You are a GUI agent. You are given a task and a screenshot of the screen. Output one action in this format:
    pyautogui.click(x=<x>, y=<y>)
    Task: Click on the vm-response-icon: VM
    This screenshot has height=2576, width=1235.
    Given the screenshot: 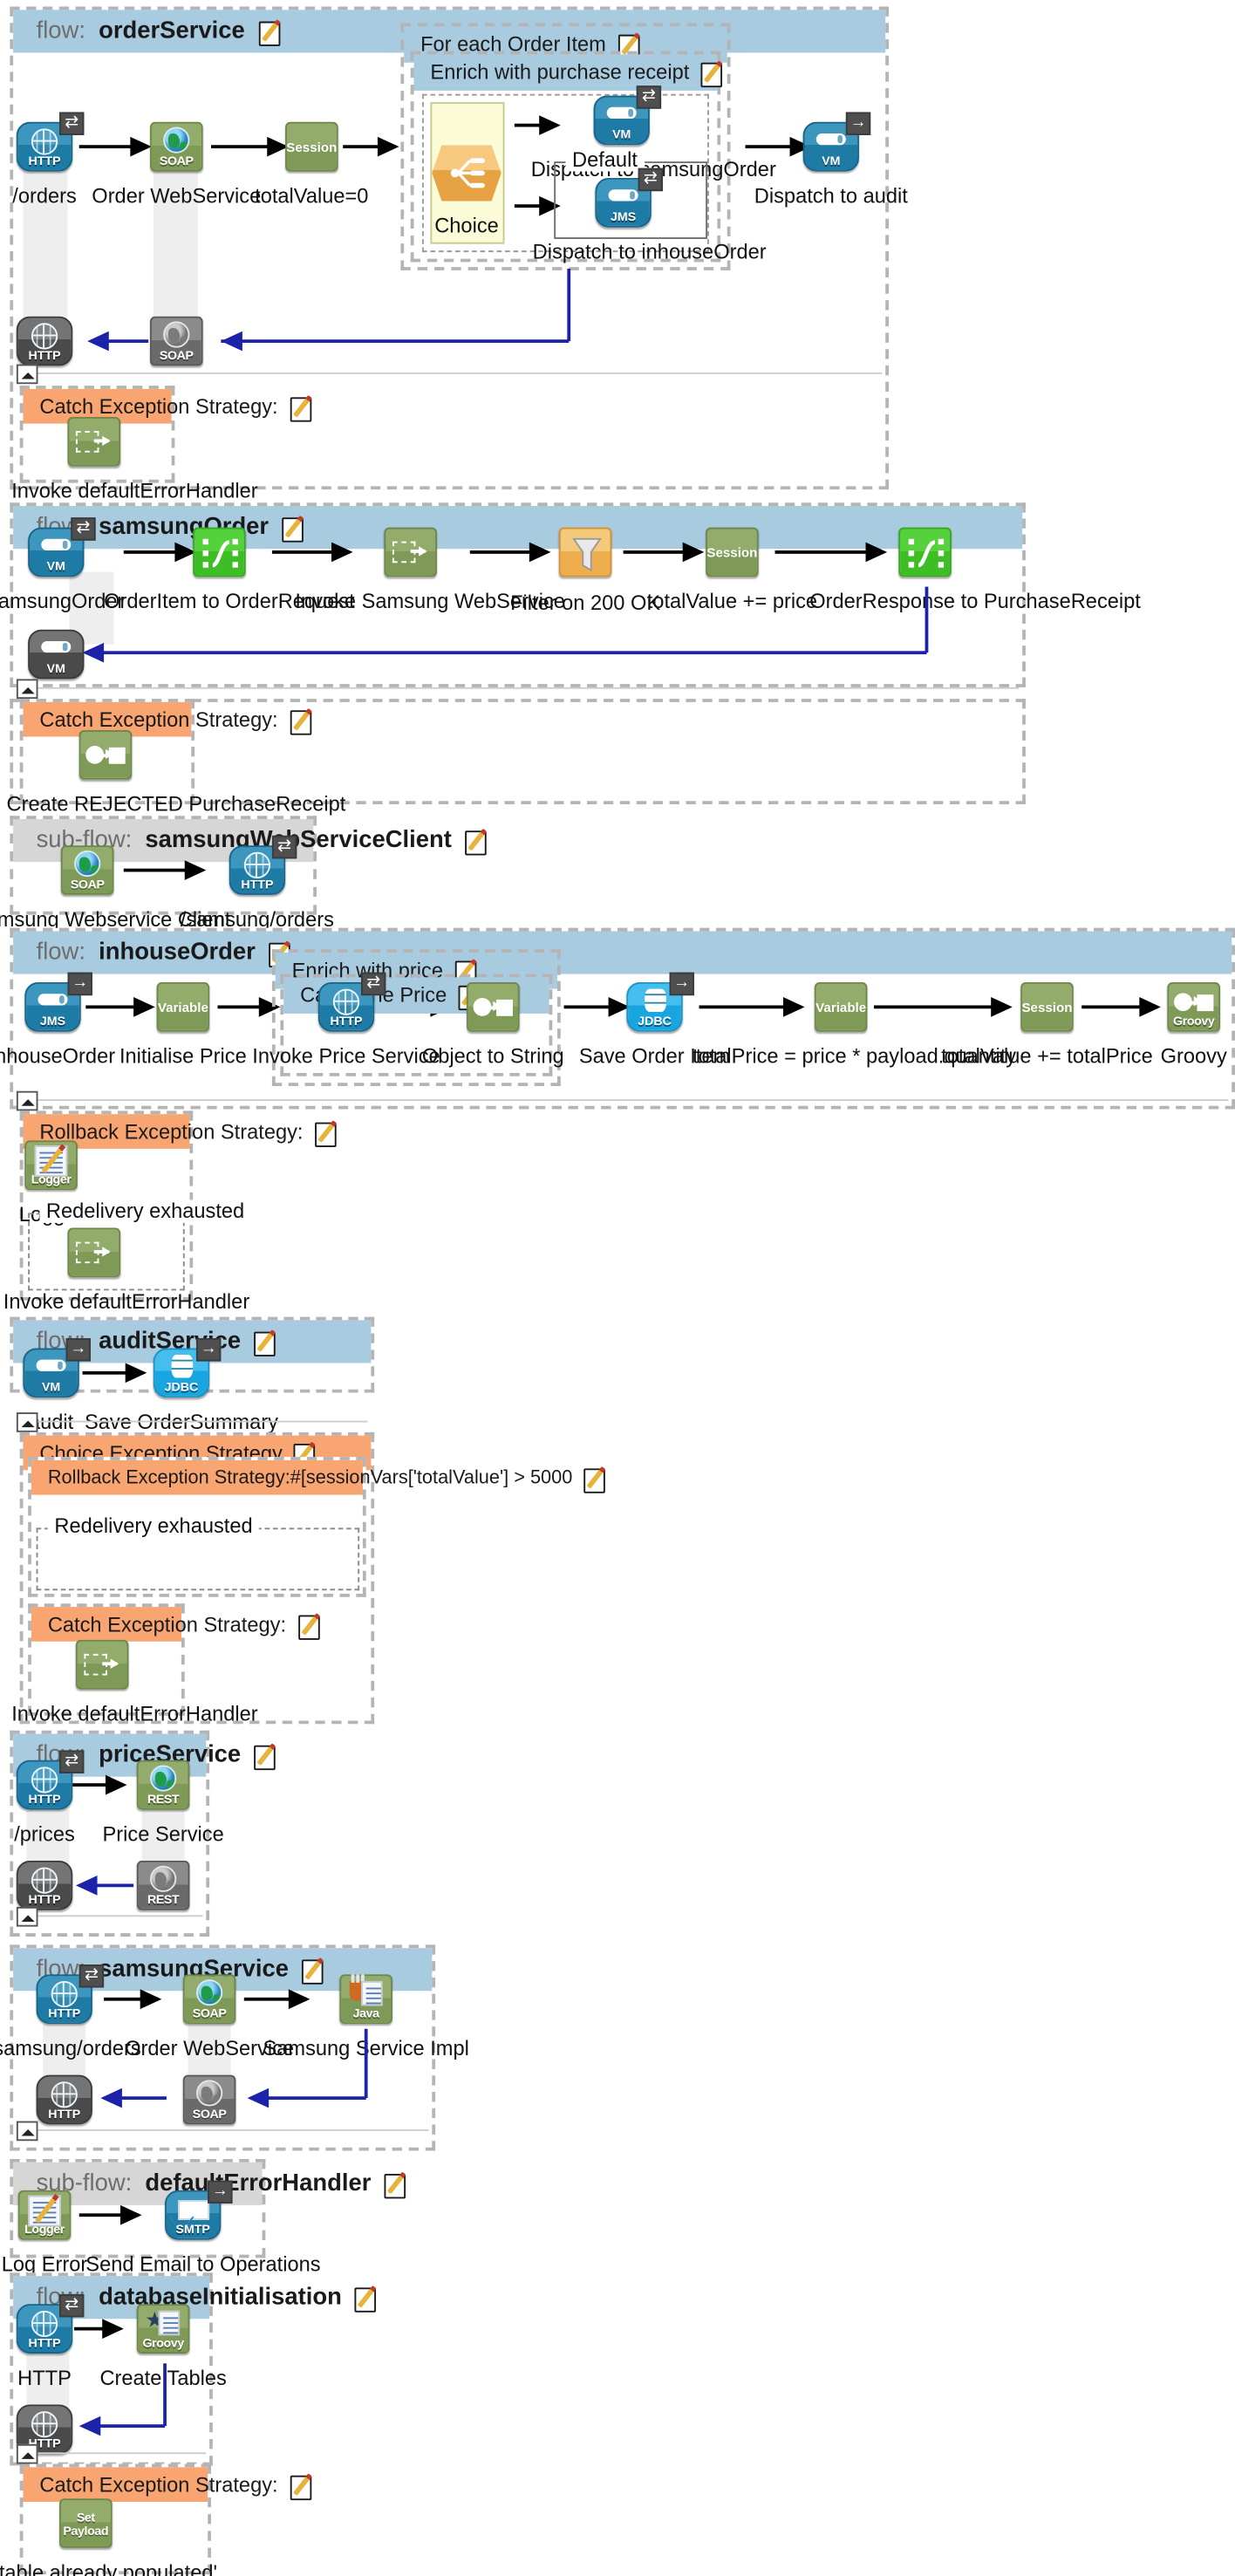 What is the action you would take?
    pyautogui.click(x=56, y=654)
    